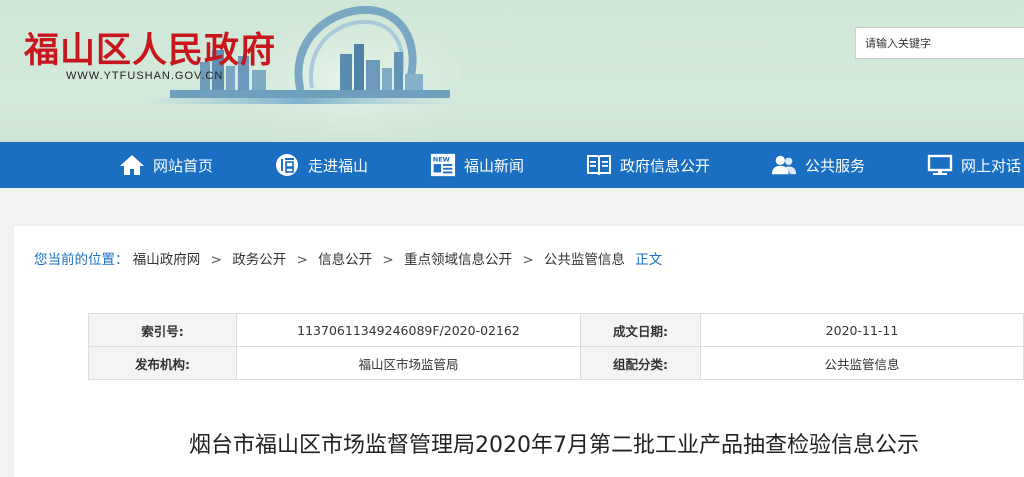 Image resolution: width=1024 pixels, height=477 pixels. What do you see at coordinates (458, 260) in the screenshot?
I see `breadcrumb-item-key-areas: 重点领域信息公开` at bounding box center [458, 260].